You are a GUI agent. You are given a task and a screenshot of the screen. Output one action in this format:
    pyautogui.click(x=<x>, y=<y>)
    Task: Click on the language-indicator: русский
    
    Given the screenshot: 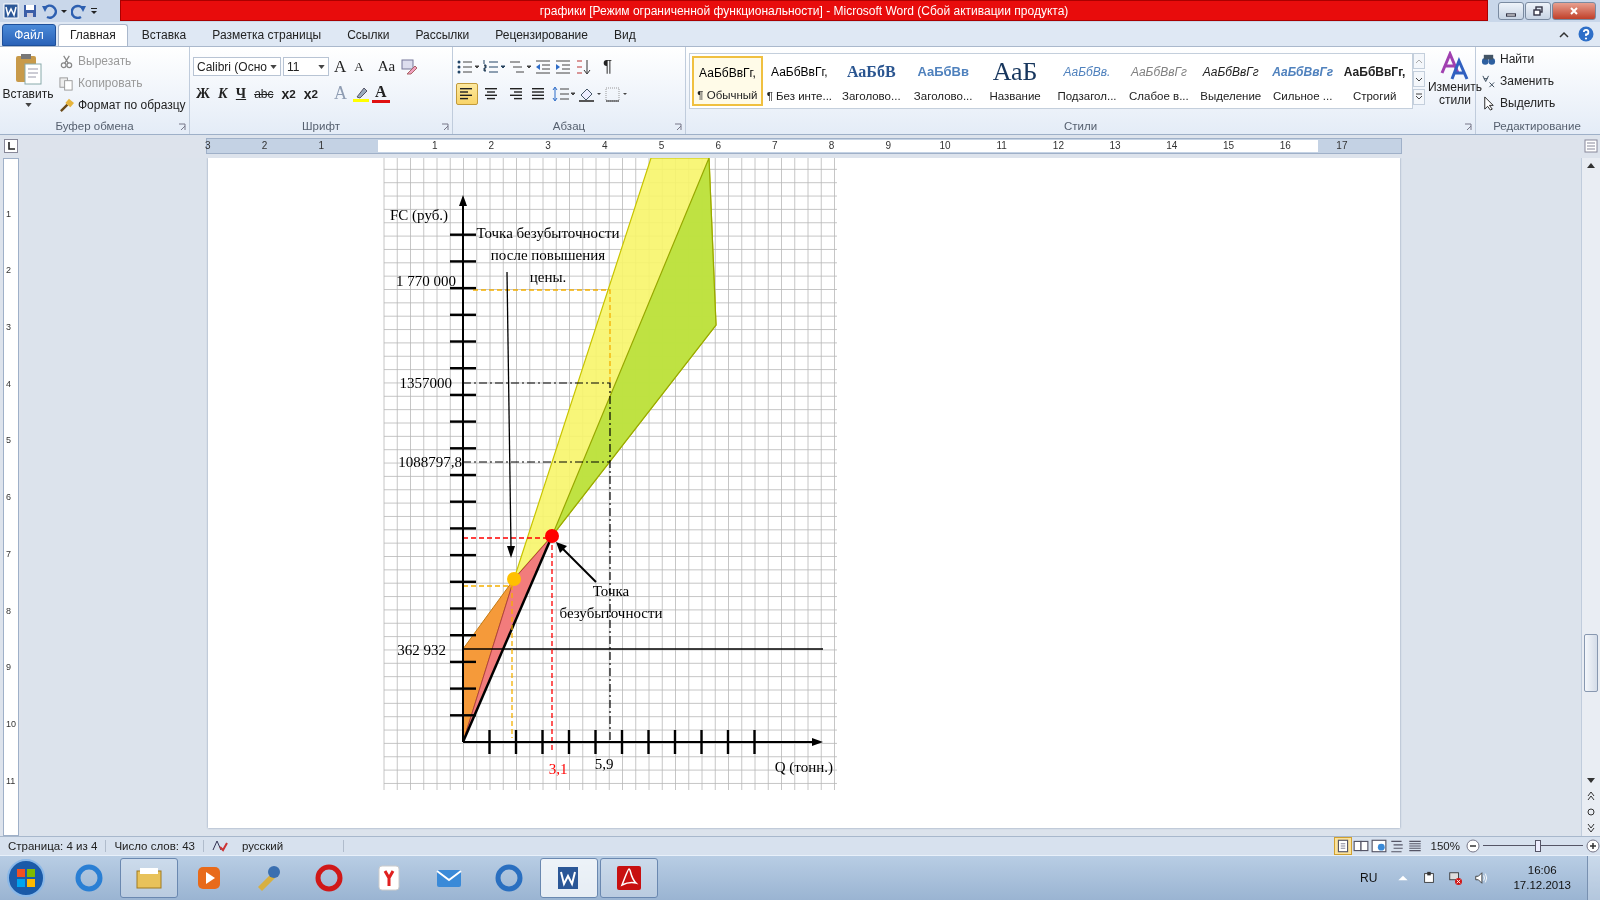 What is the action you would take?
    pyautogui.click(x=289, y=846)
    